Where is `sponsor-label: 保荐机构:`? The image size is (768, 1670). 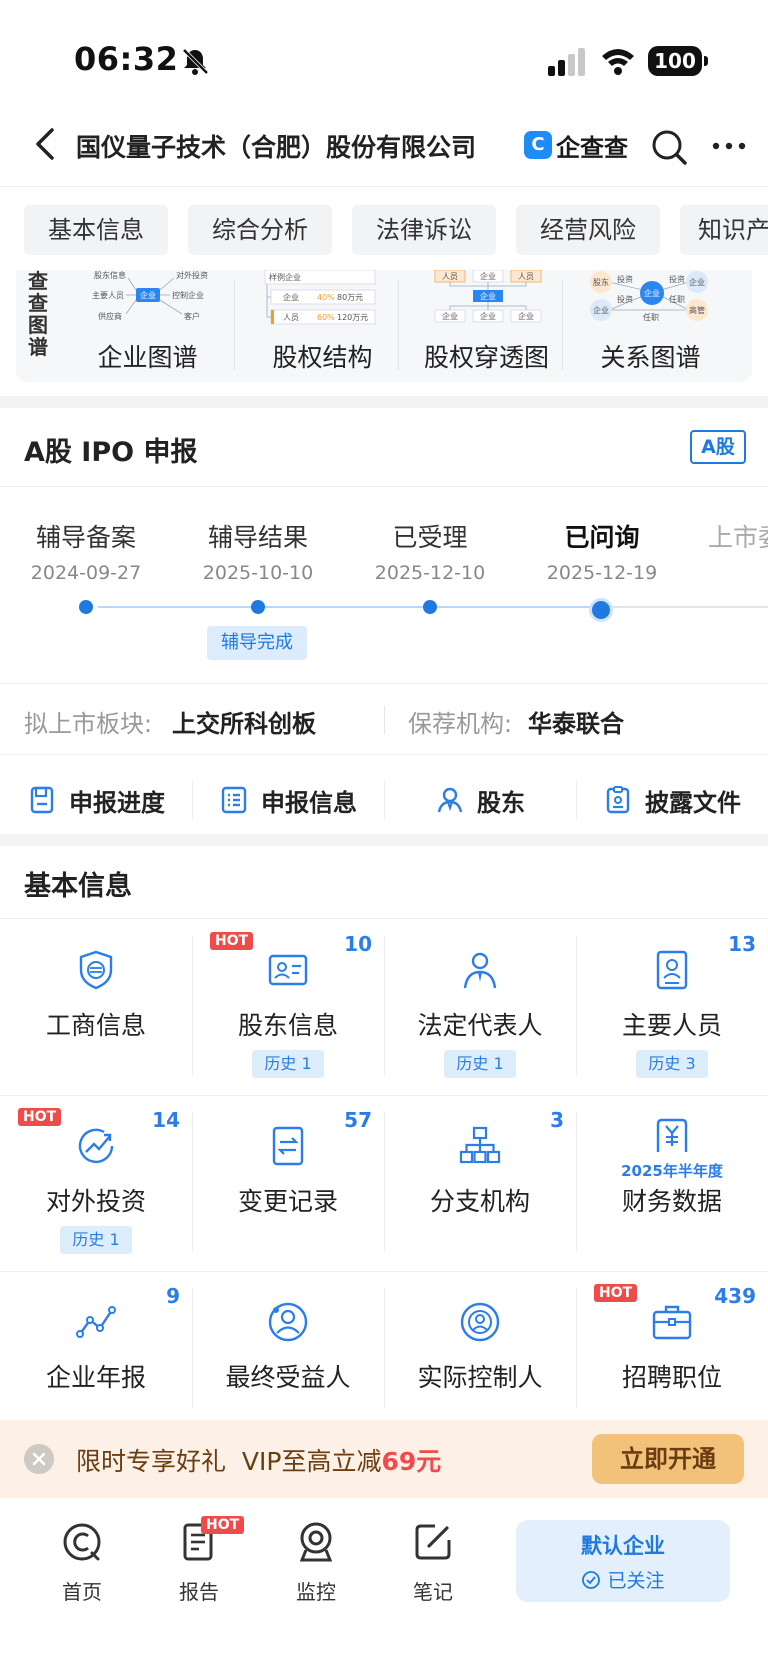
sponsor-label: 保荐机构: is located at coordinates (460, 724).